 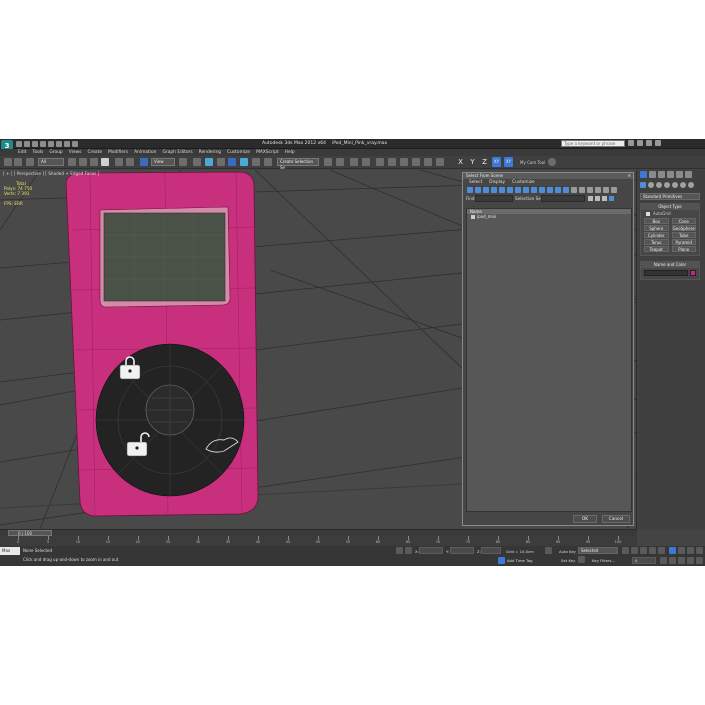 What do you see at coordinates (534, 190) in the screenshot?
I see `display-bones-icon` at bounding box center [534, 190].